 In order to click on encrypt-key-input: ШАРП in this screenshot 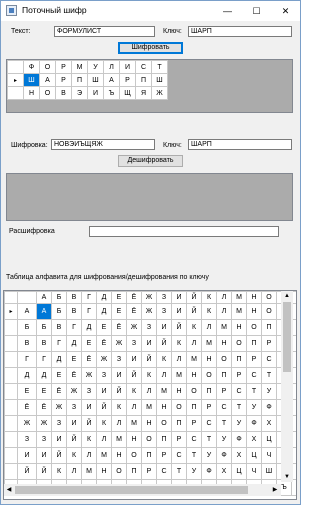, I will do `click(240, 31)`.